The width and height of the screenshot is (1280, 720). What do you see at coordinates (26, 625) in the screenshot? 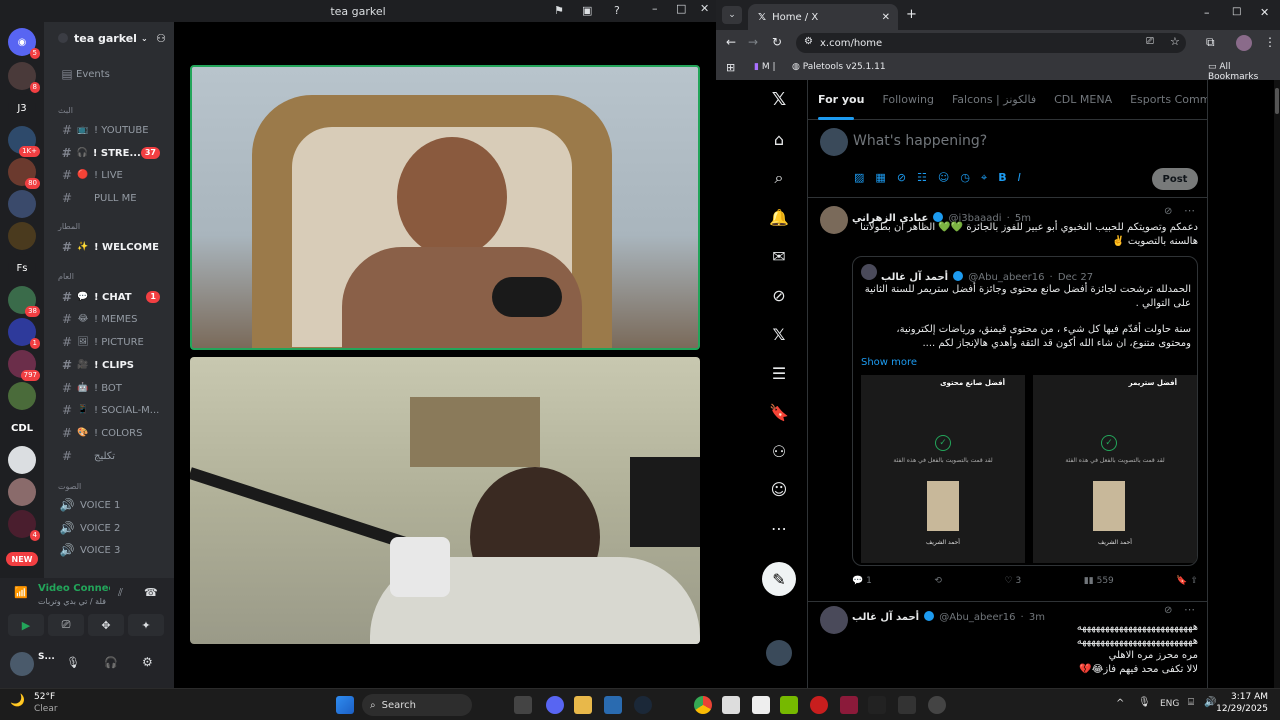
I see `camera-button: ▶` at bounding box center [26, 625].